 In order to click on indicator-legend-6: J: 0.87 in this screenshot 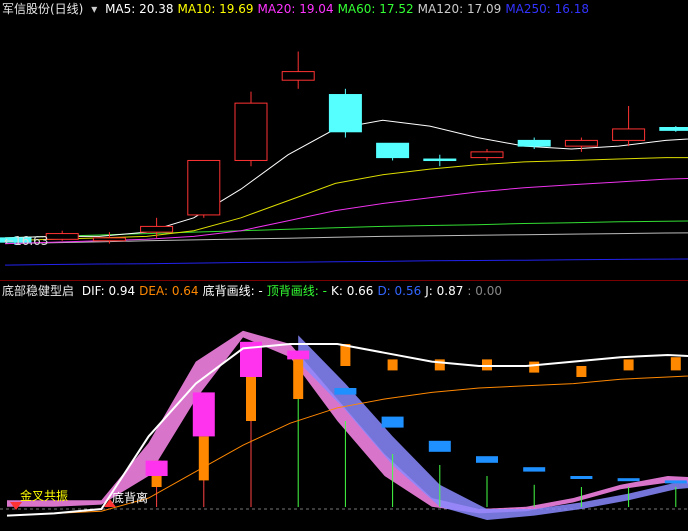, I will do `click(444, 291)`.